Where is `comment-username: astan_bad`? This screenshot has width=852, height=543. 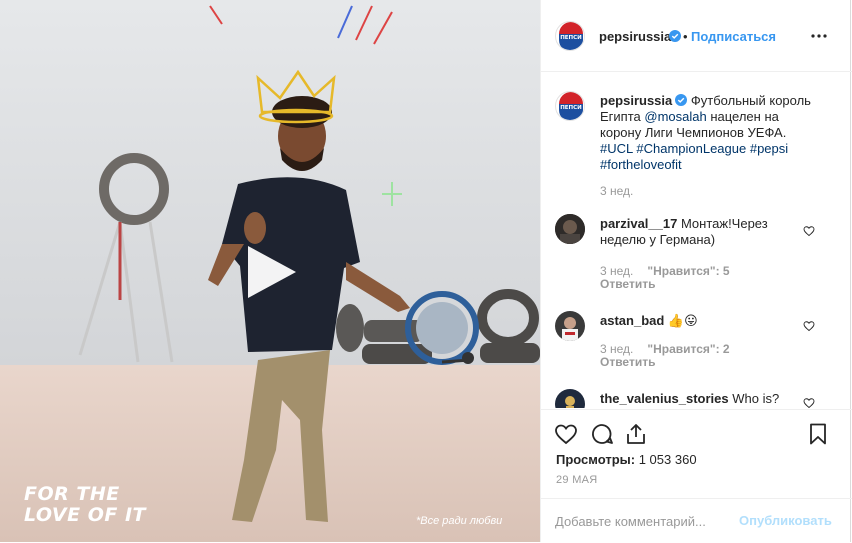
comment-username: astan_bad is located at coordinates (632, 320).